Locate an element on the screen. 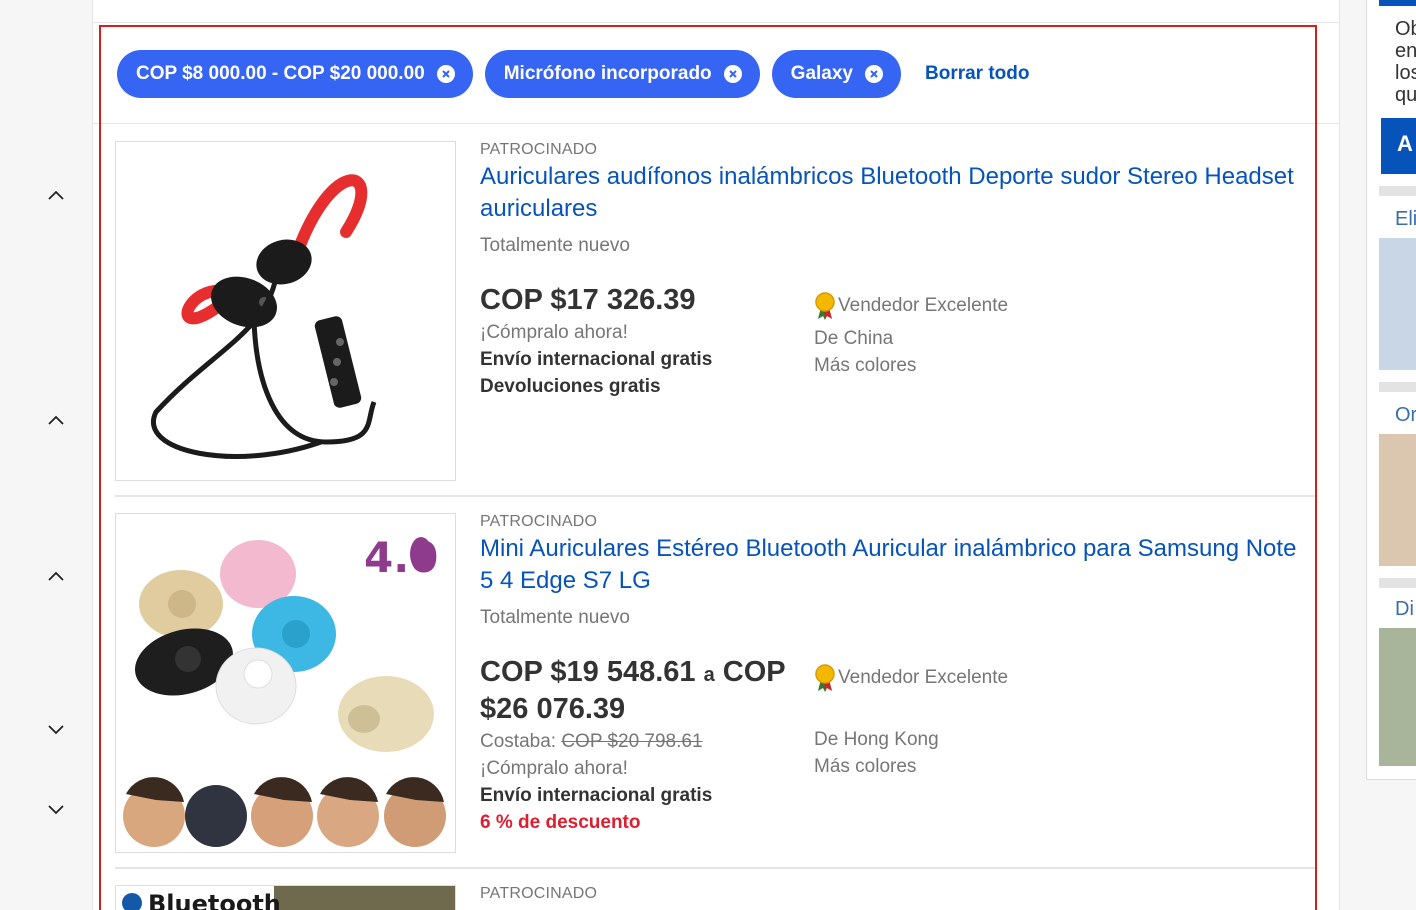 The width and height of the screenshot is (1416, 910). list-item: Bluetooth PATROCINADO is located at coordinates (715, 897).